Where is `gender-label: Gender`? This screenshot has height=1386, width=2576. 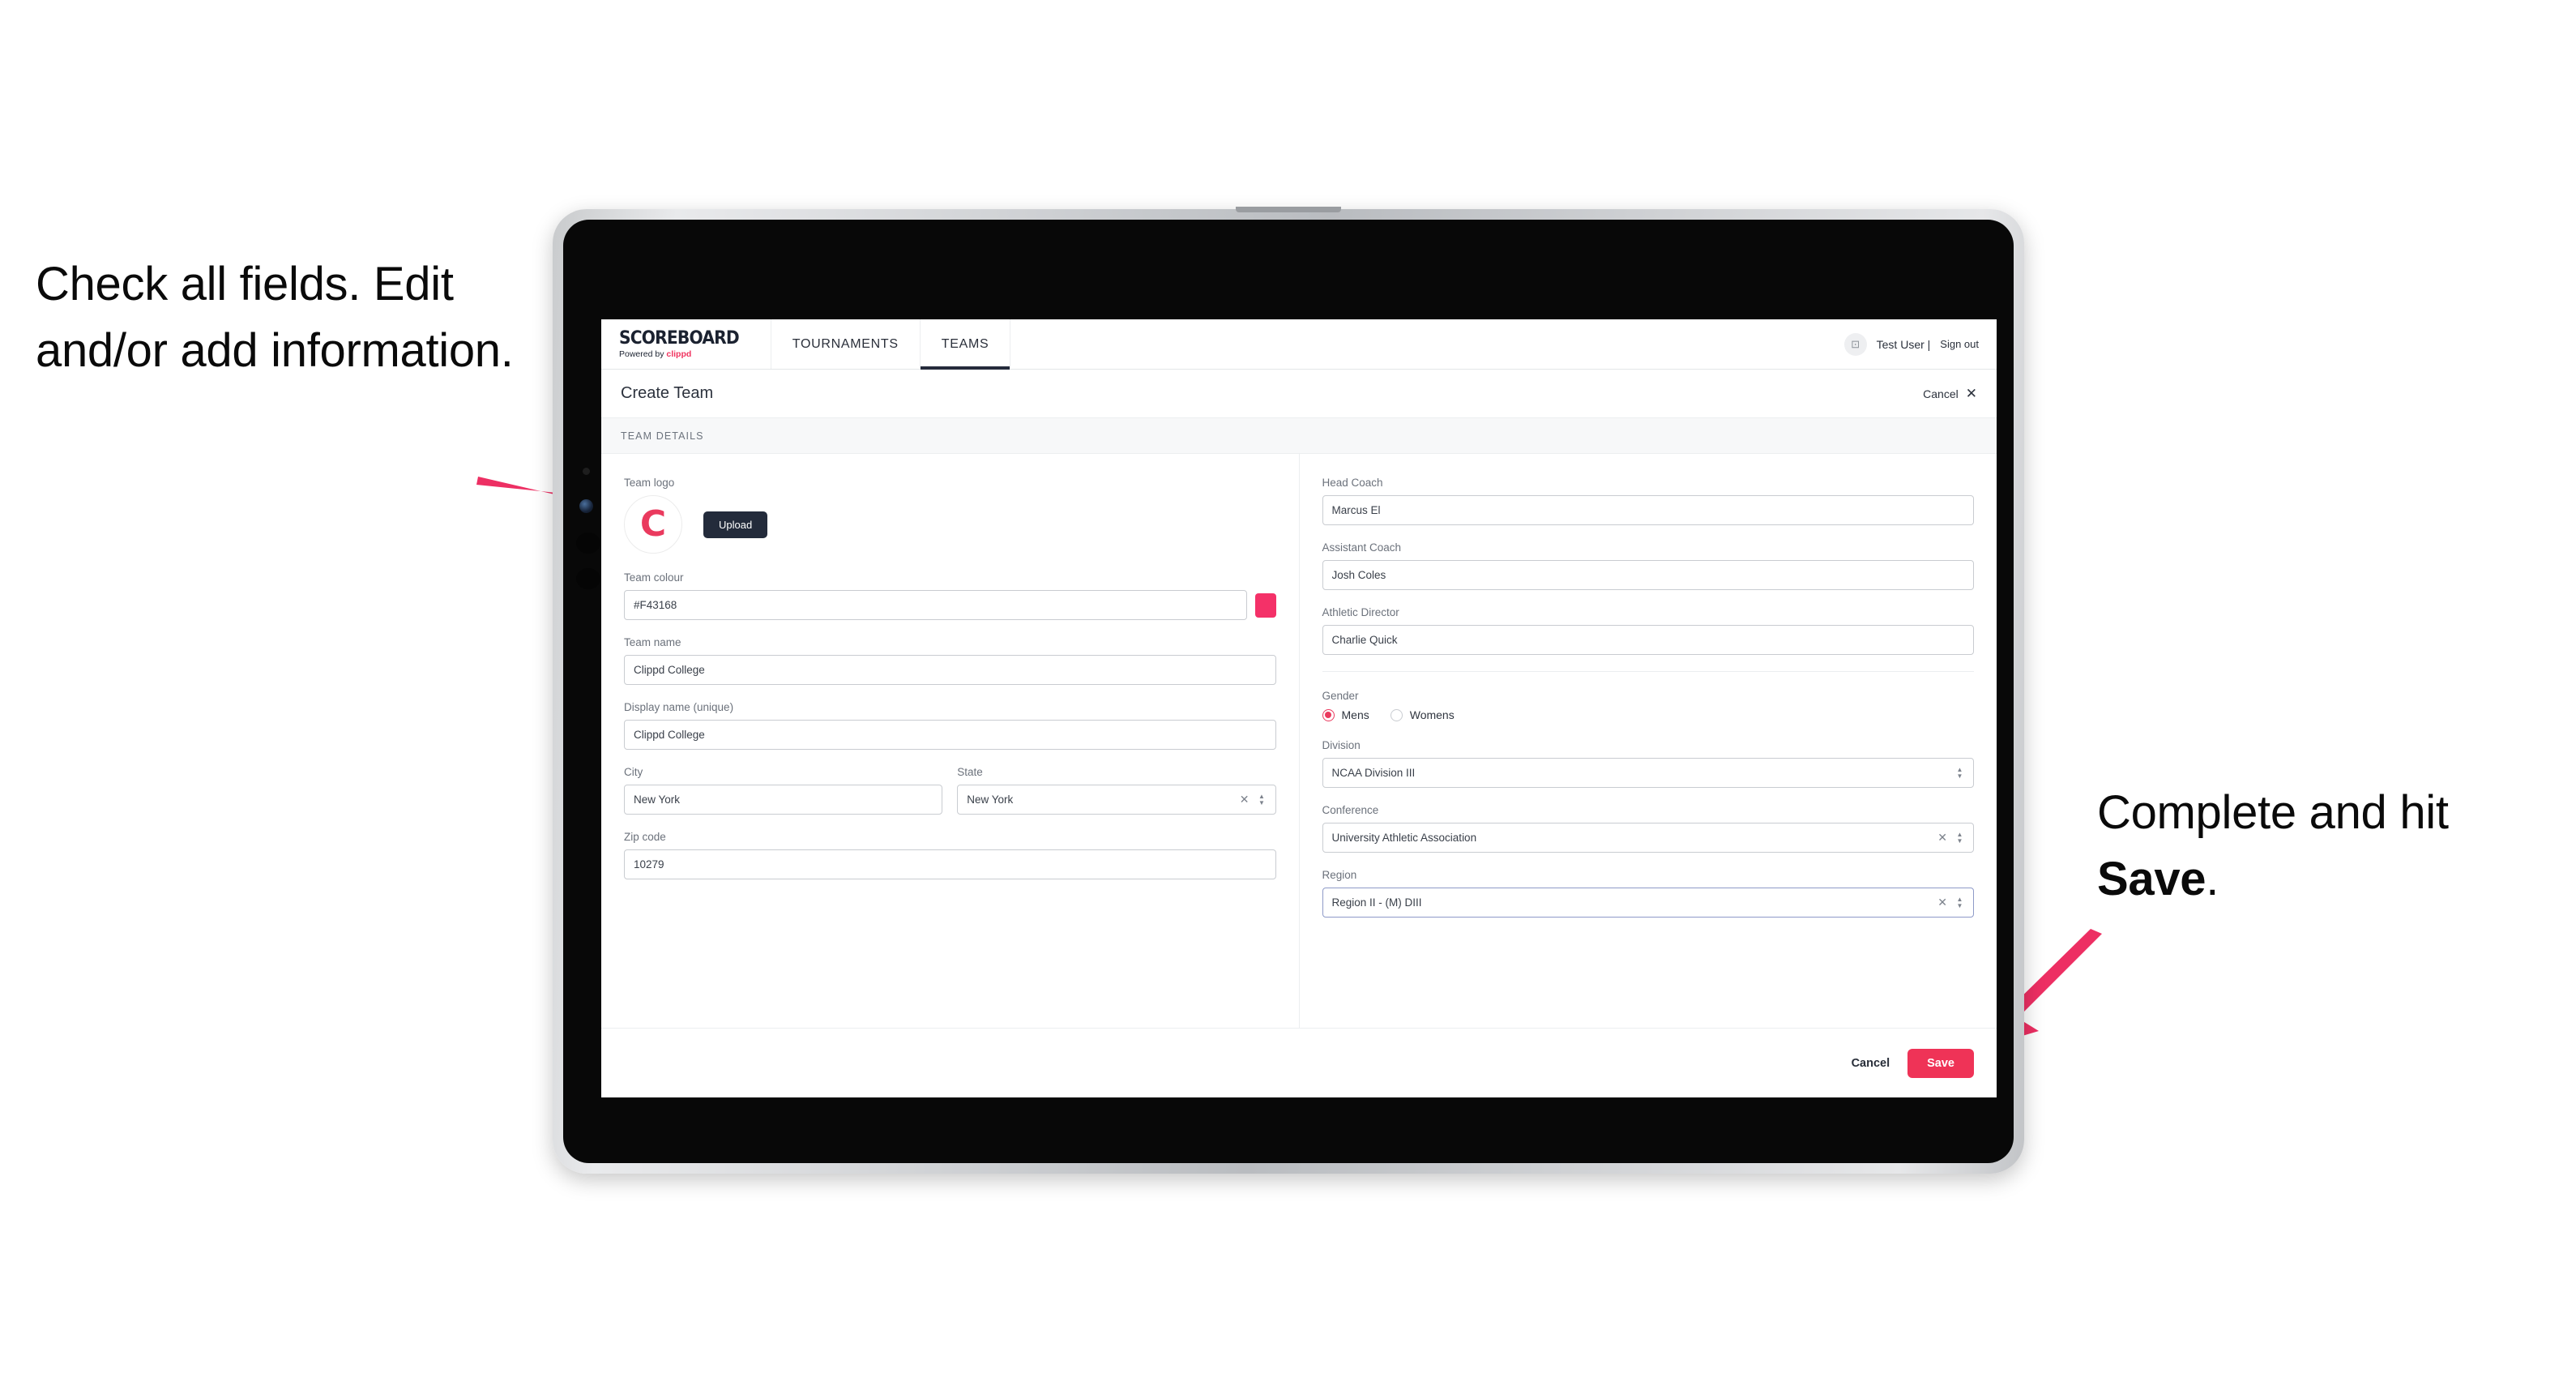 gender-label: Gender is located at coordinates (1340, 696).